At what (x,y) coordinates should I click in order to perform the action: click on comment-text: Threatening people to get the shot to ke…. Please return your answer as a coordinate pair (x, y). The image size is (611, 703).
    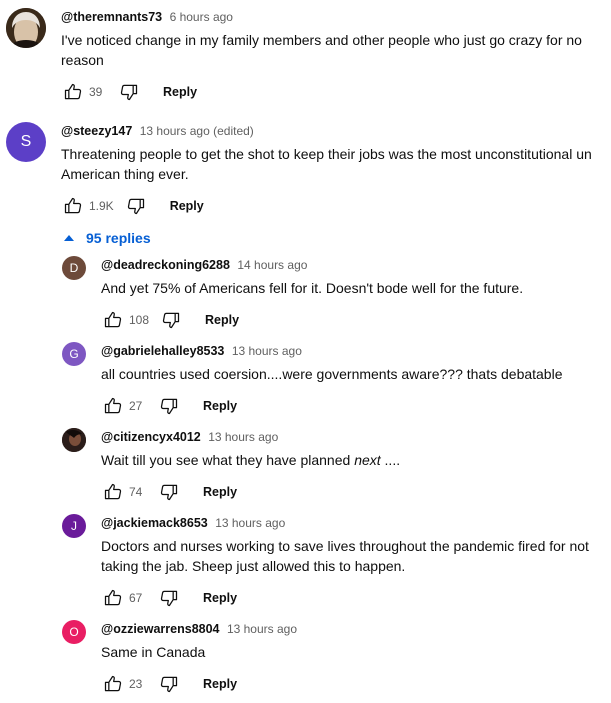
    Looking at the image, I should click on (326, 164).